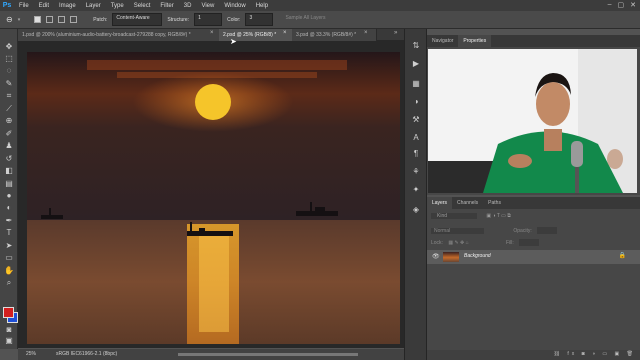 The height and width of the screenshot is (360, 640). Describe the element at coordinates (498, 216) in the screenshot. I see `filter-icons: ▣ ◑ T ▭ ⧉` at that location.